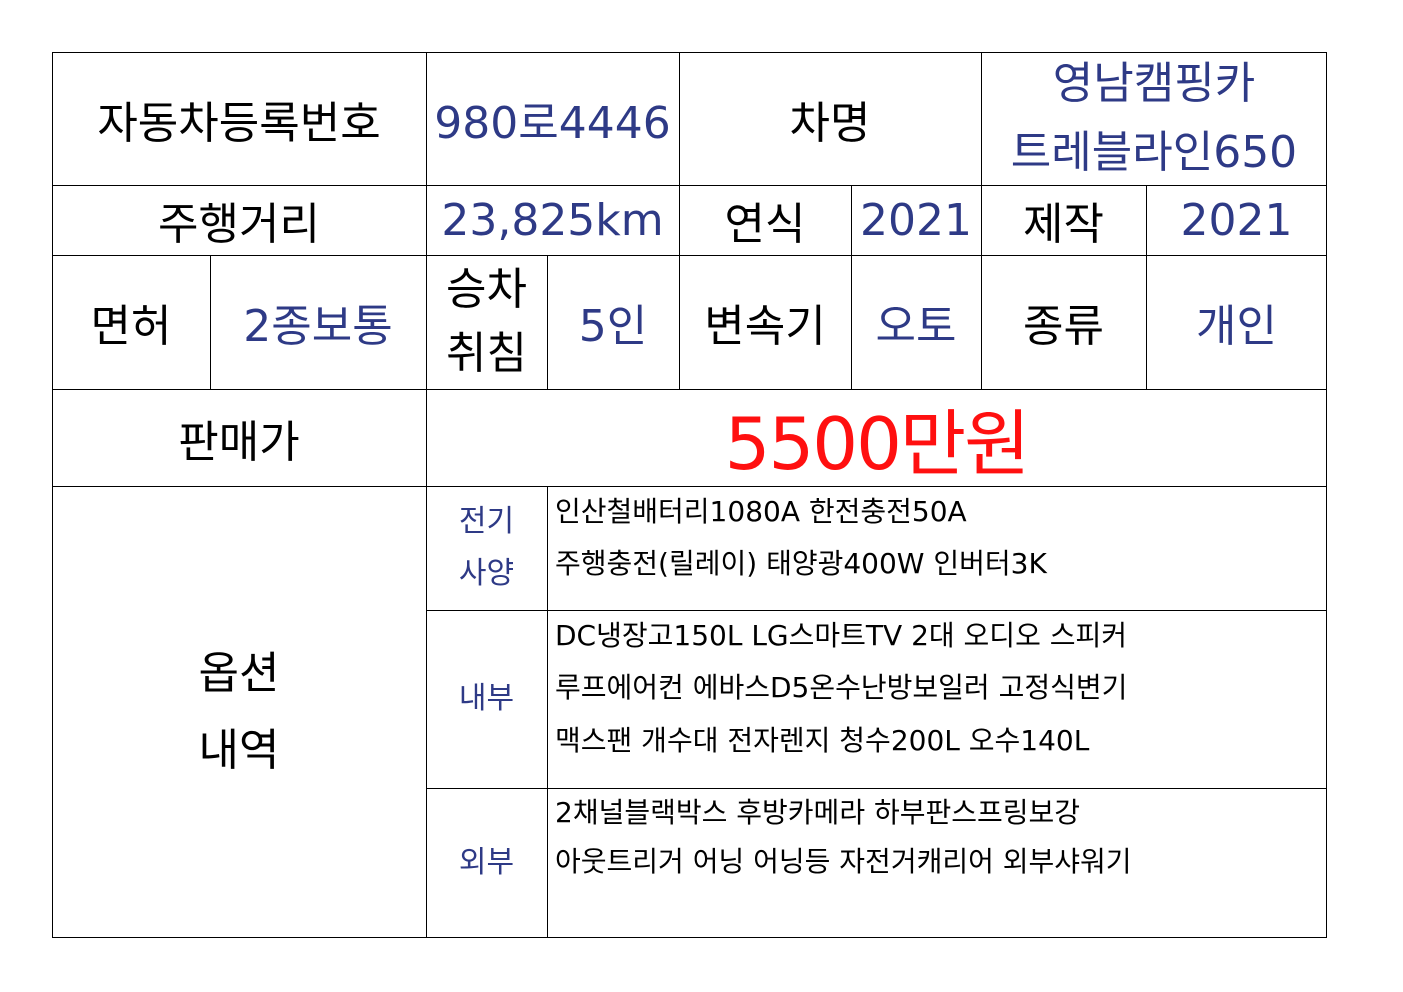 The width and height of the screenshot is (1403, 992). I want to click on exterior-line: 아웃트리거 어닝 어닝등 자전거캐리어 외부샤워기, so click(843, 861).